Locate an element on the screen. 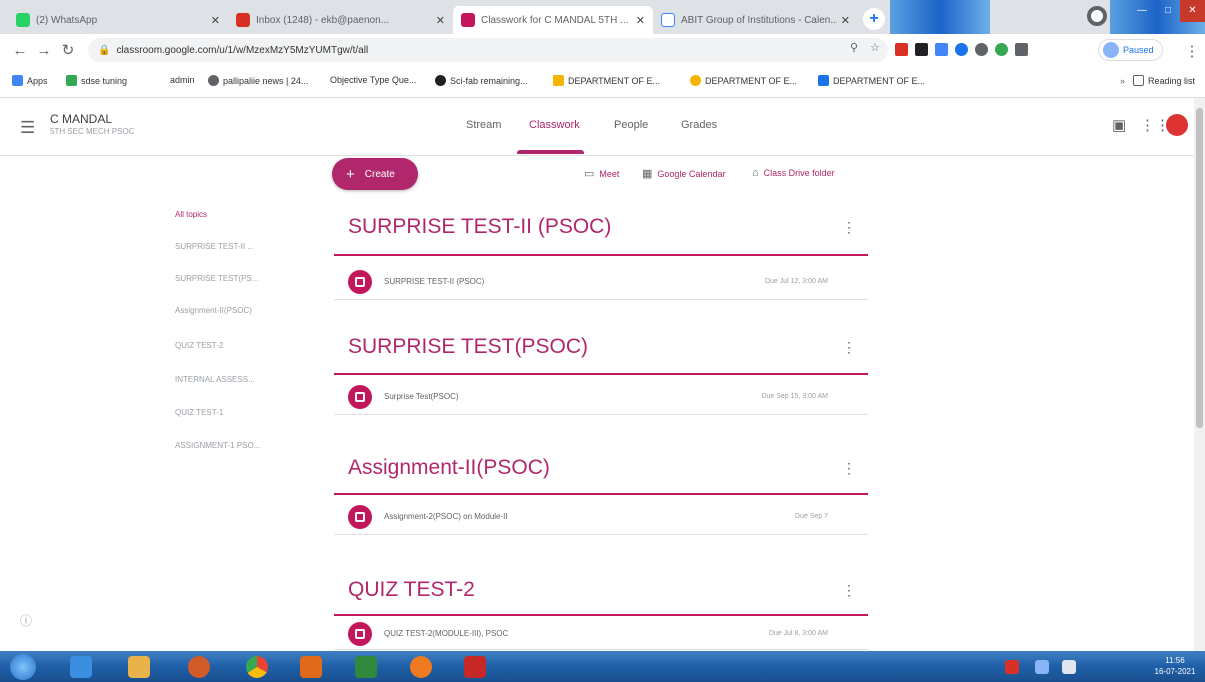  volume-icon is located at coordinates (1069, 667).